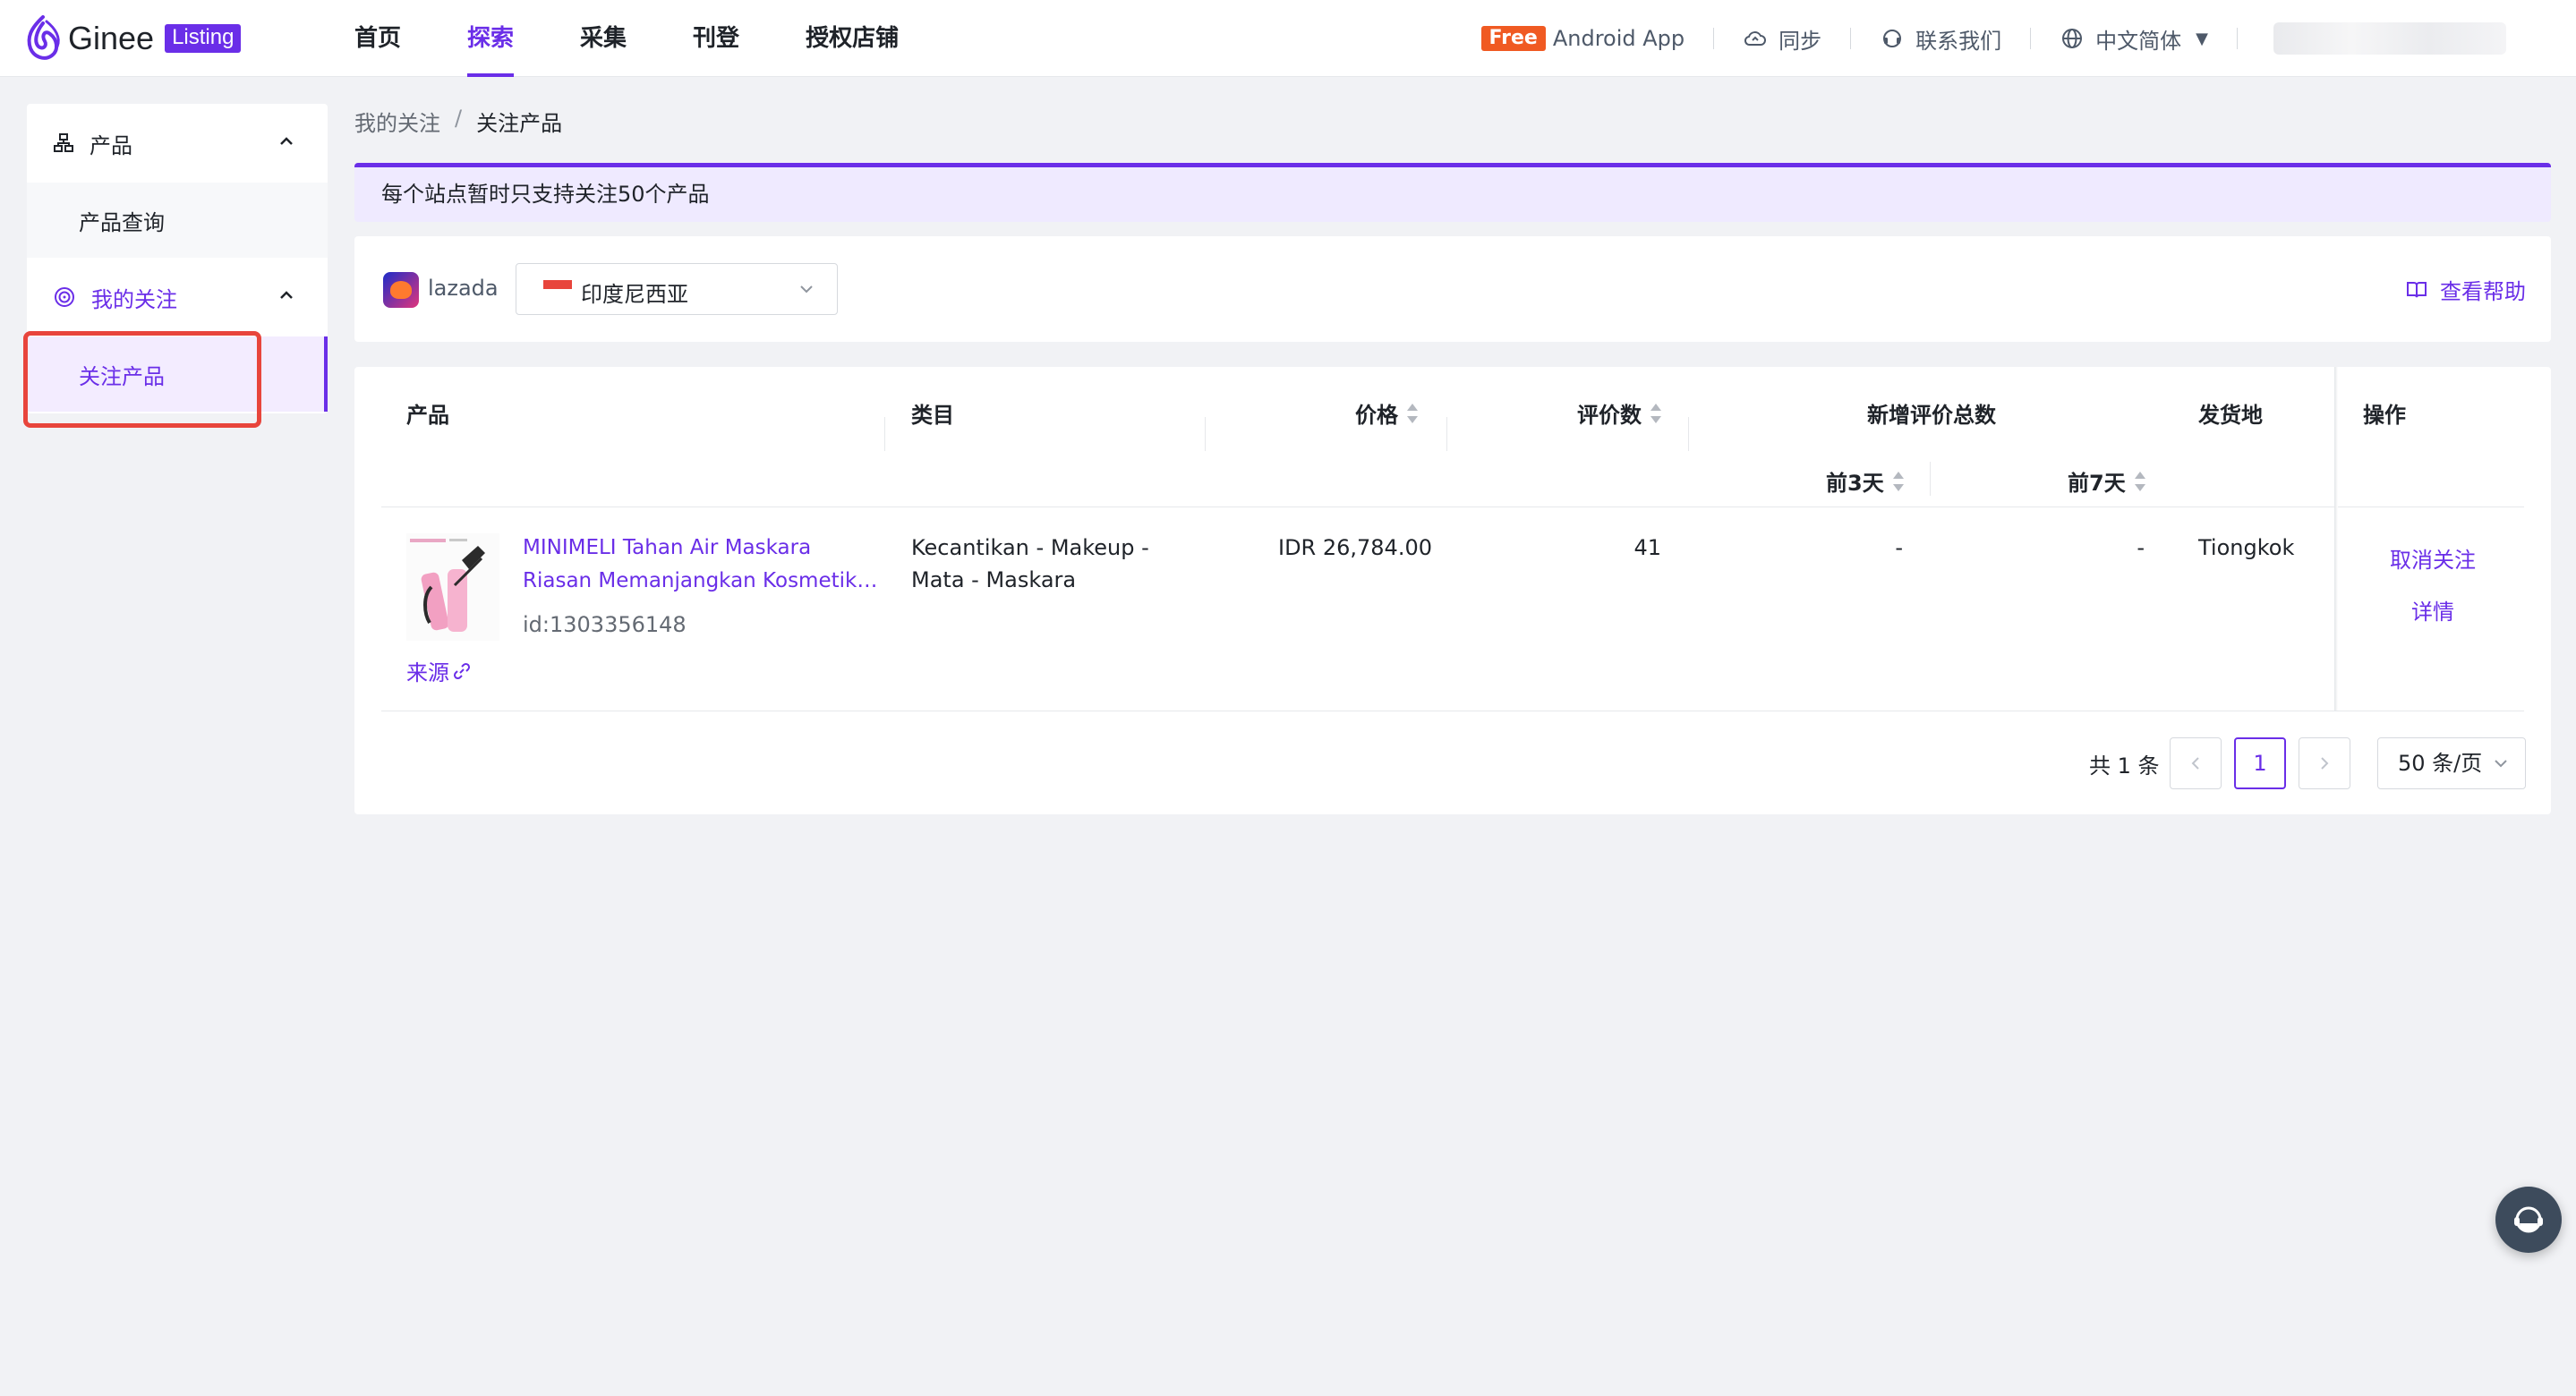 This screenshot has height=1396, width=2576. Describe the element at coordinates (2336, 539) in the screenshot. I see `fixed-column-shadow` at that location.